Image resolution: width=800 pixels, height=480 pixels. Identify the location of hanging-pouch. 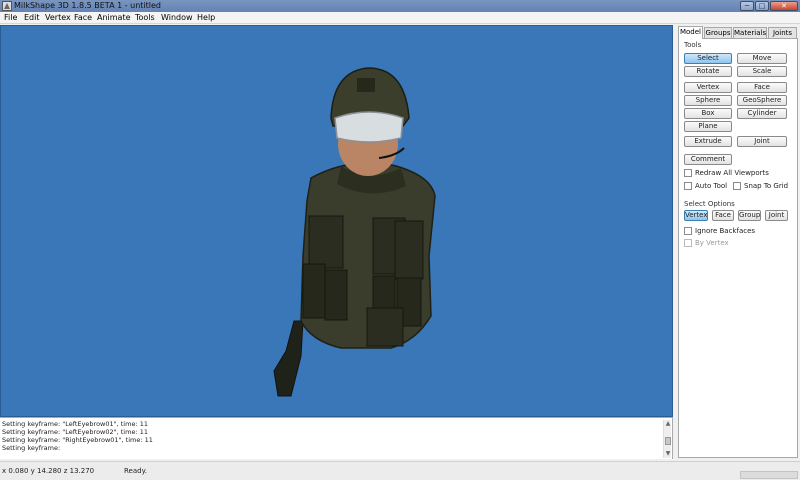
(288, 358).